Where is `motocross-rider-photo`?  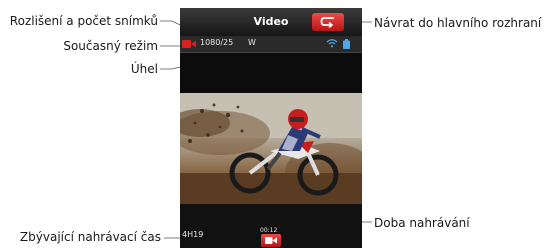
motocross-rider-photo is located at coordinates (271, 148).